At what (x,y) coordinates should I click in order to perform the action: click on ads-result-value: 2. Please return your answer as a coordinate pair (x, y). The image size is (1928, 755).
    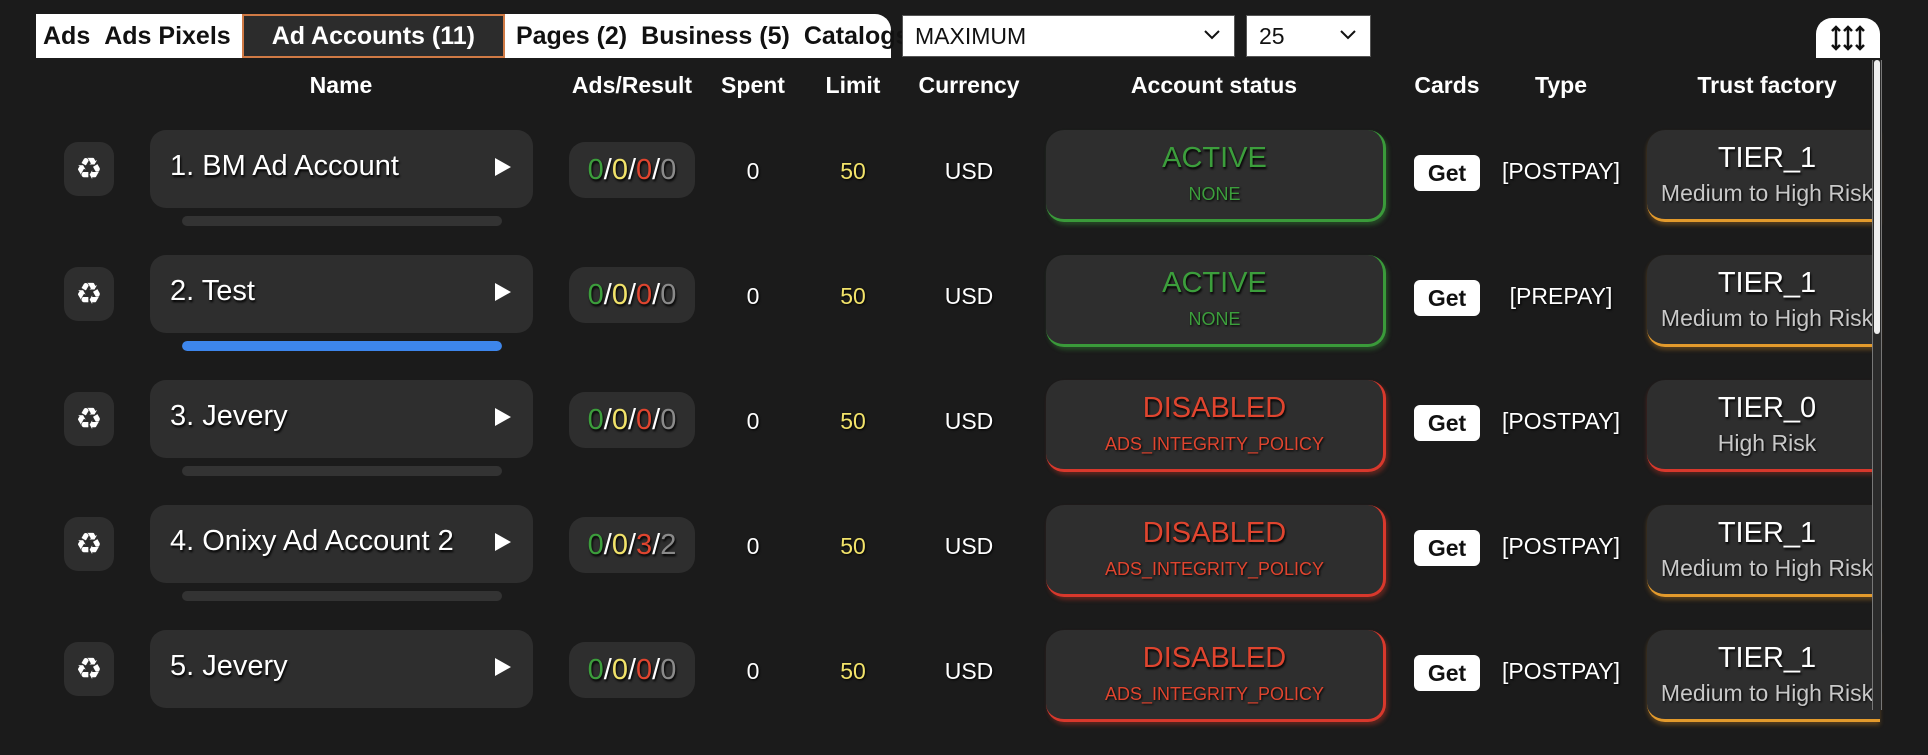
    Looking at the image, I should click on (668, 544).